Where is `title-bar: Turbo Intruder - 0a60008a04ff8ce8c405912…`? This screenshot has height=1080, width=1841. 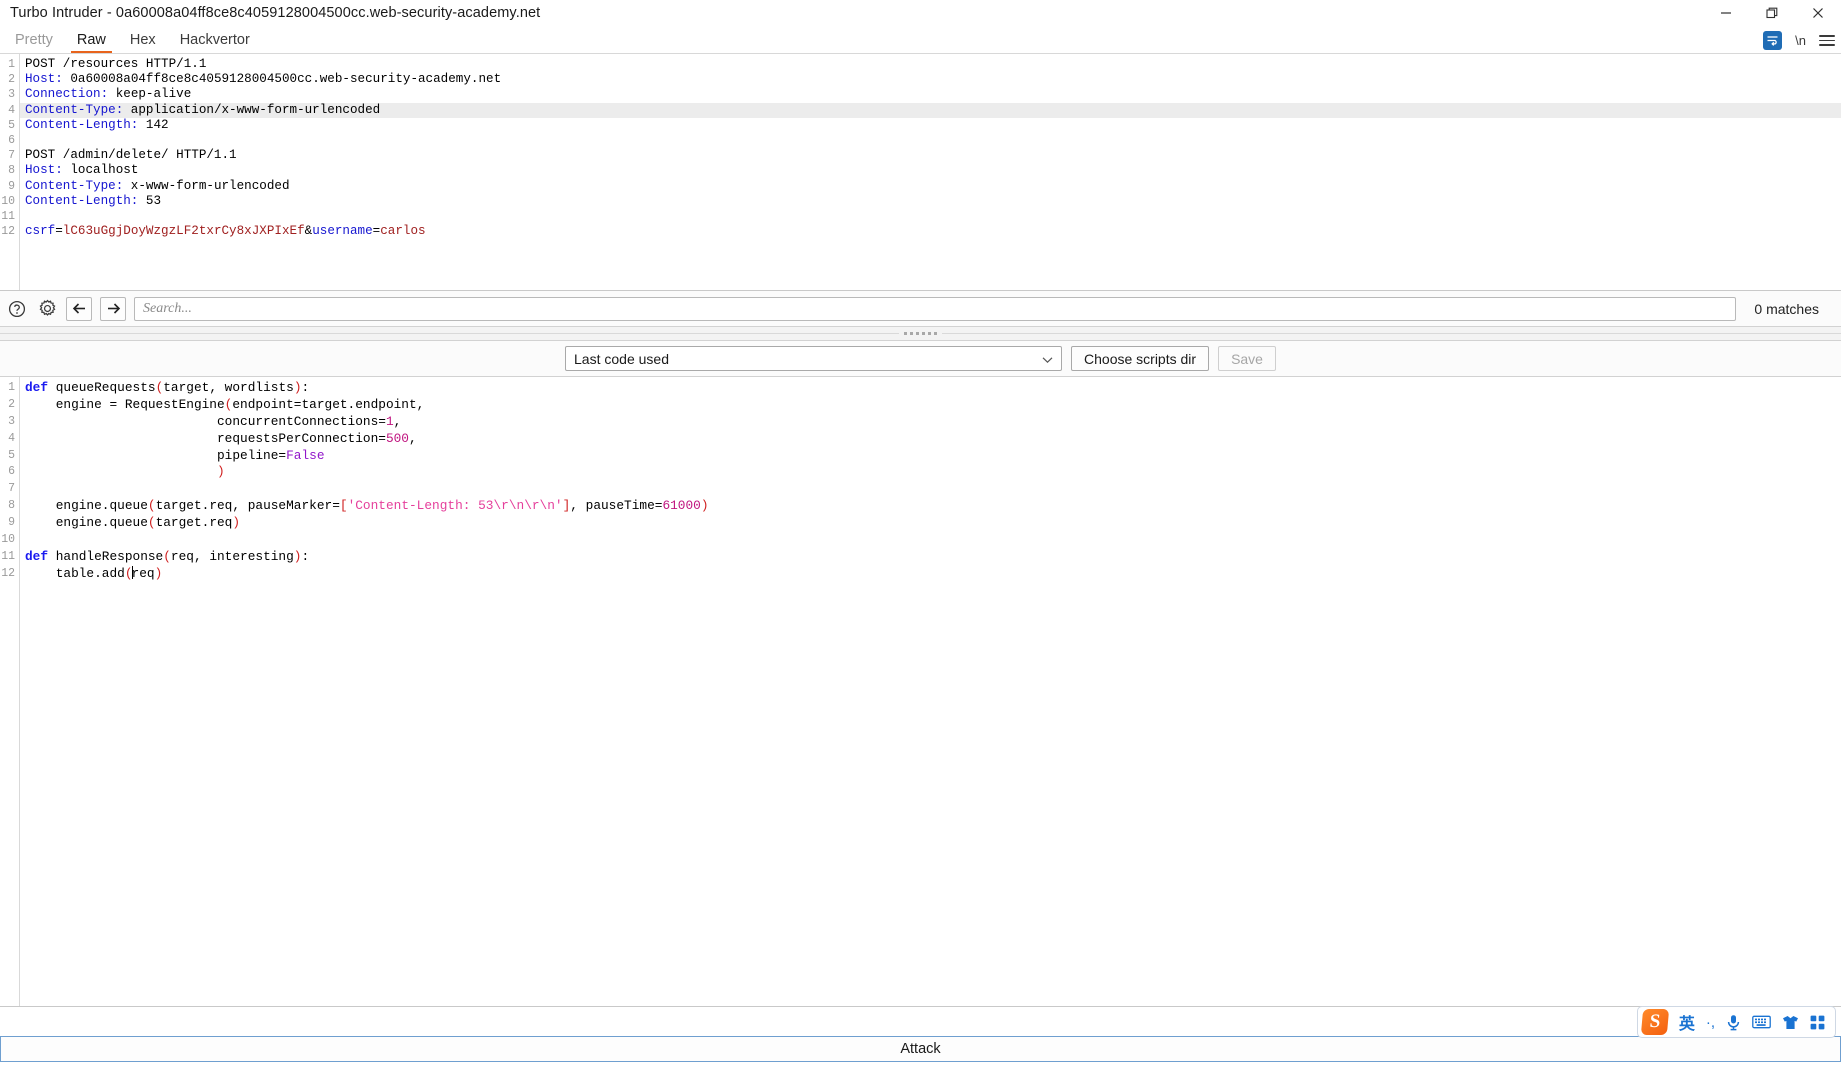 title-bar: Turbo Intruder - 0a60008a04ff8ce8c405912… is located at coordinates (920, 13).